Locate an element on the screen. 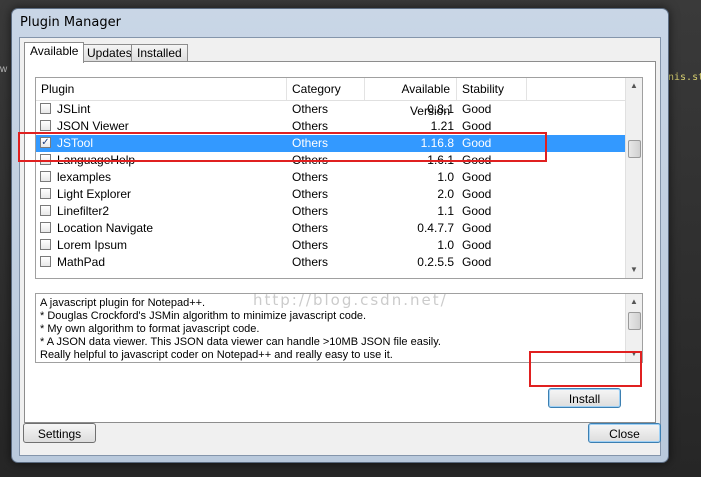  plugin-version: 0.2.5.5 is located at coordinates (435, 262).